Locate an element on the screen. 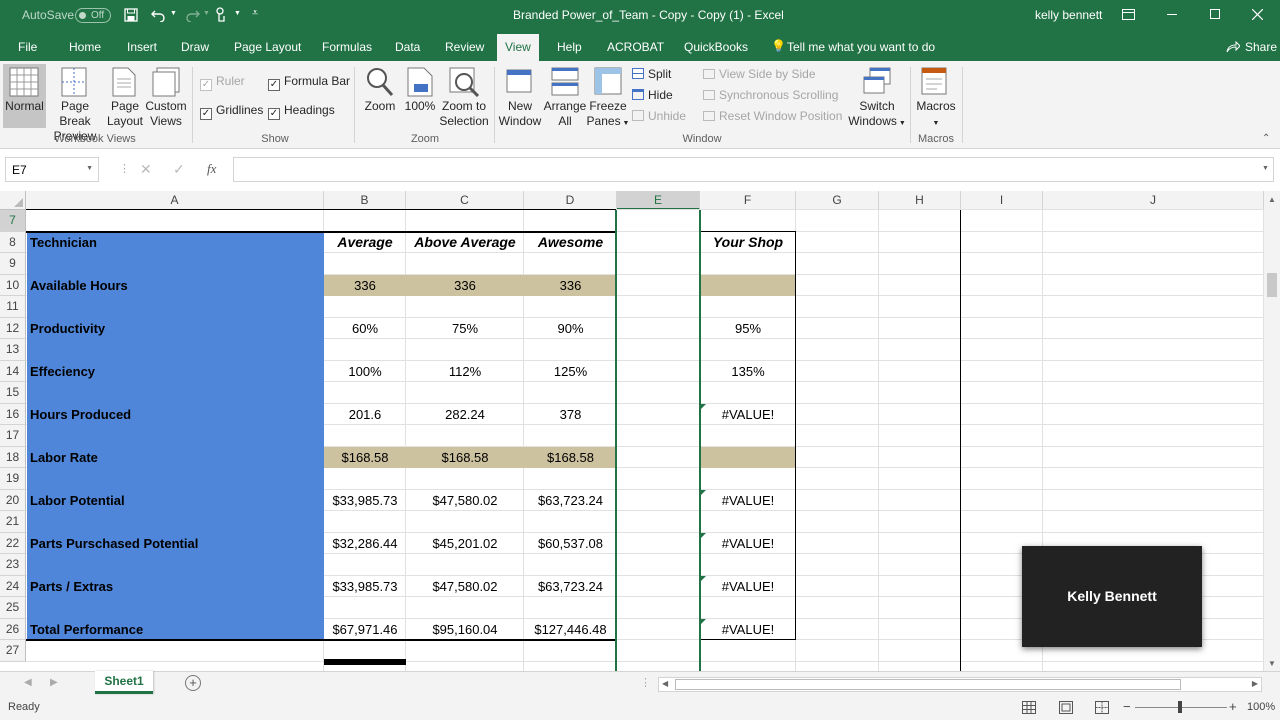 This screenshot has width=1280, height=720. row-label: Total Performance is located at coordinates (175, 629).